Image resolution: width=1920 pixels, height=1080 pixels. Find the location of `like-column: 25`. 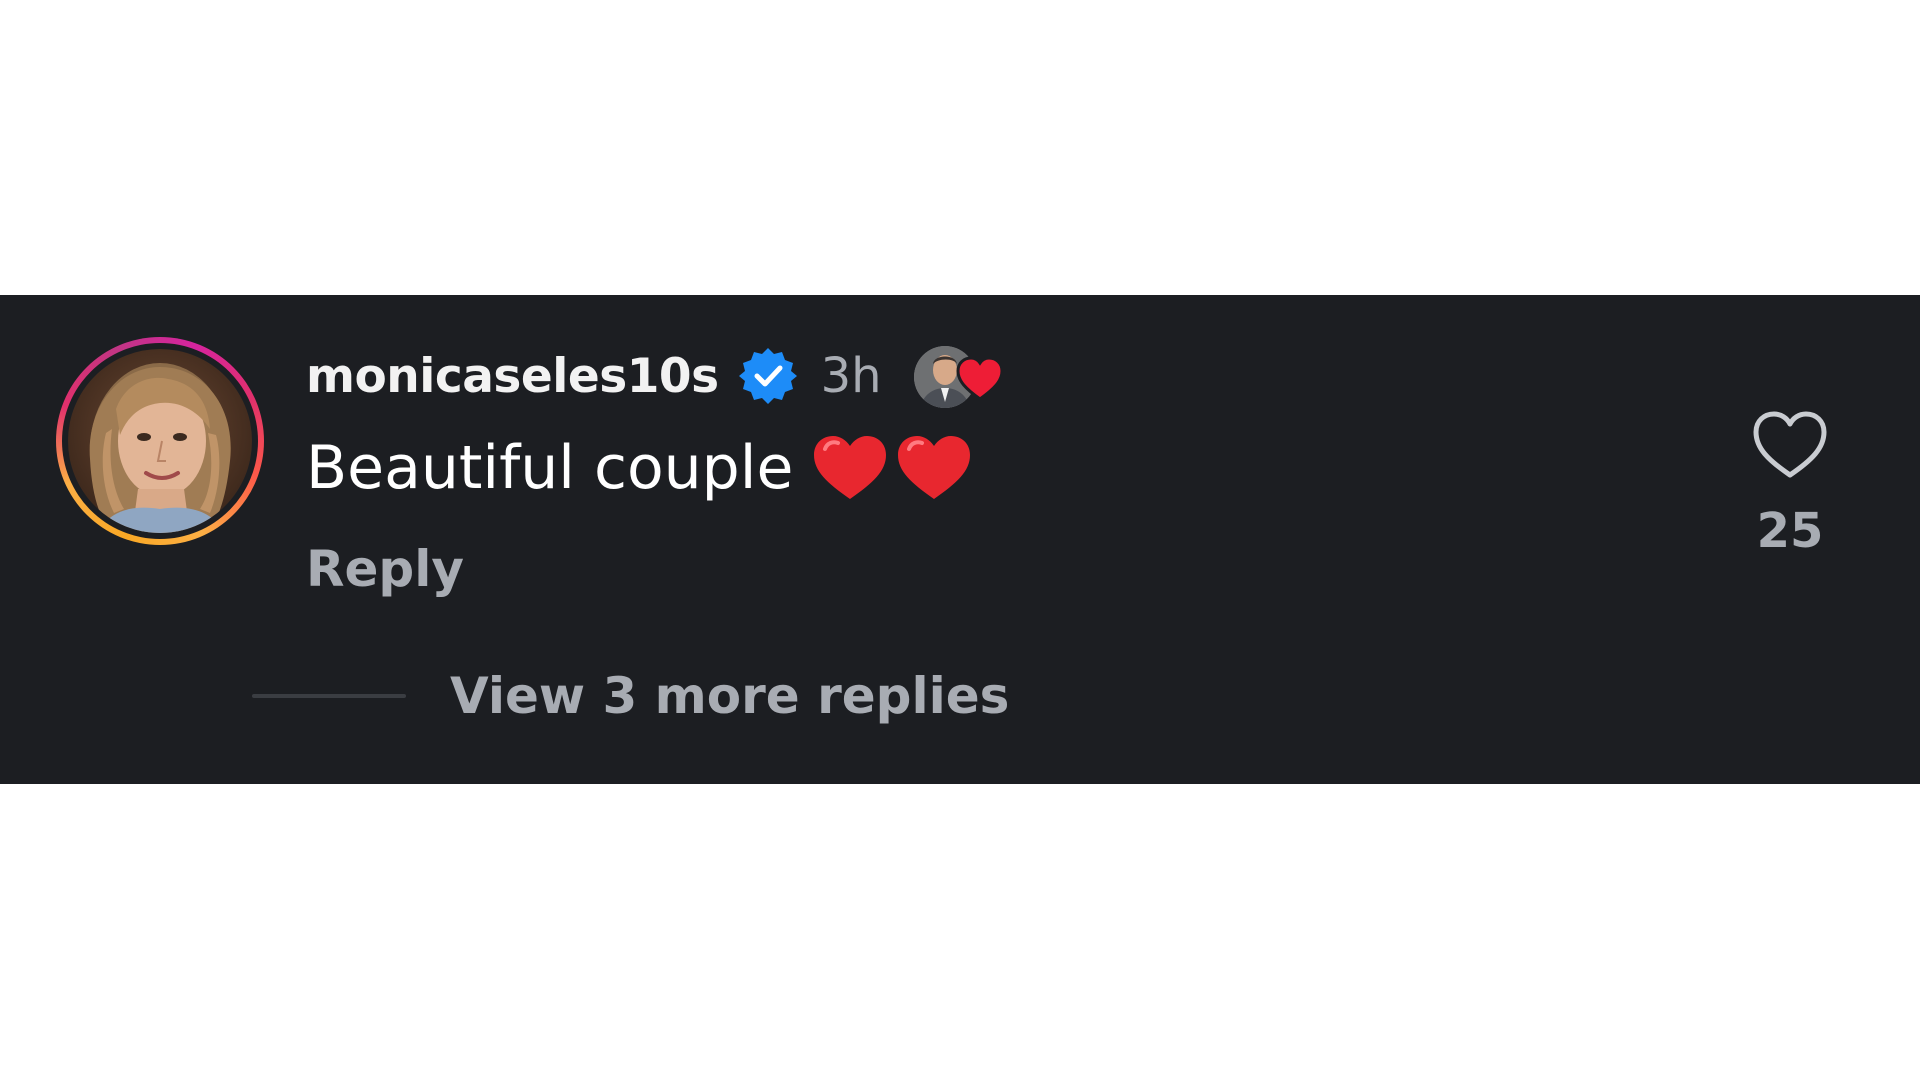

like-column: 25 is located at coordinates (1790, 484).